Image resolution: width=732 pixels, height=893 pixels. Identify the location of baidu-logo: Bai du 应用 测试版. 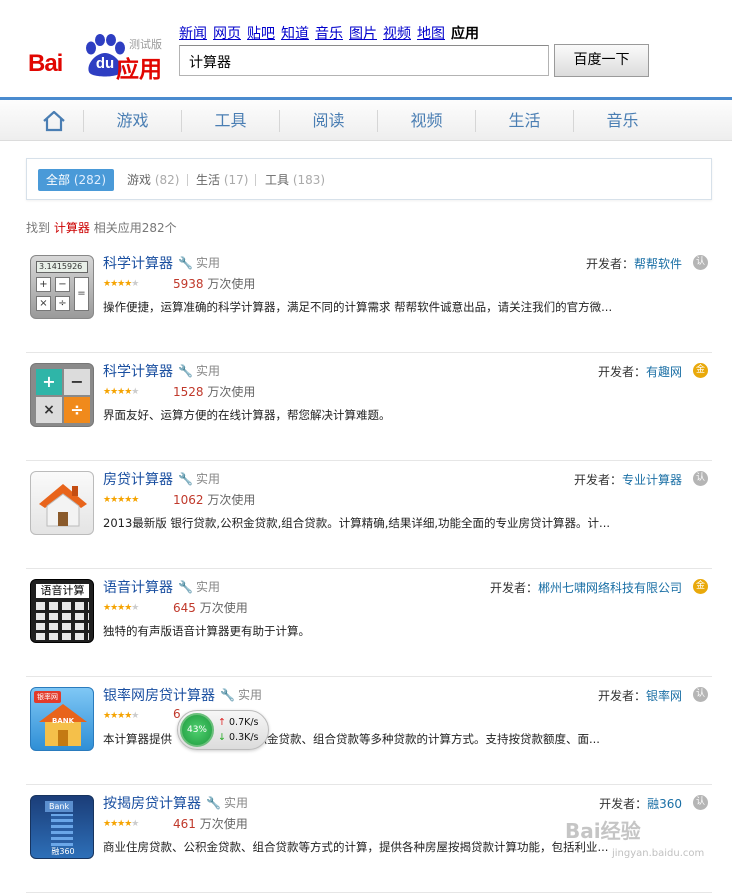
(98, 57).